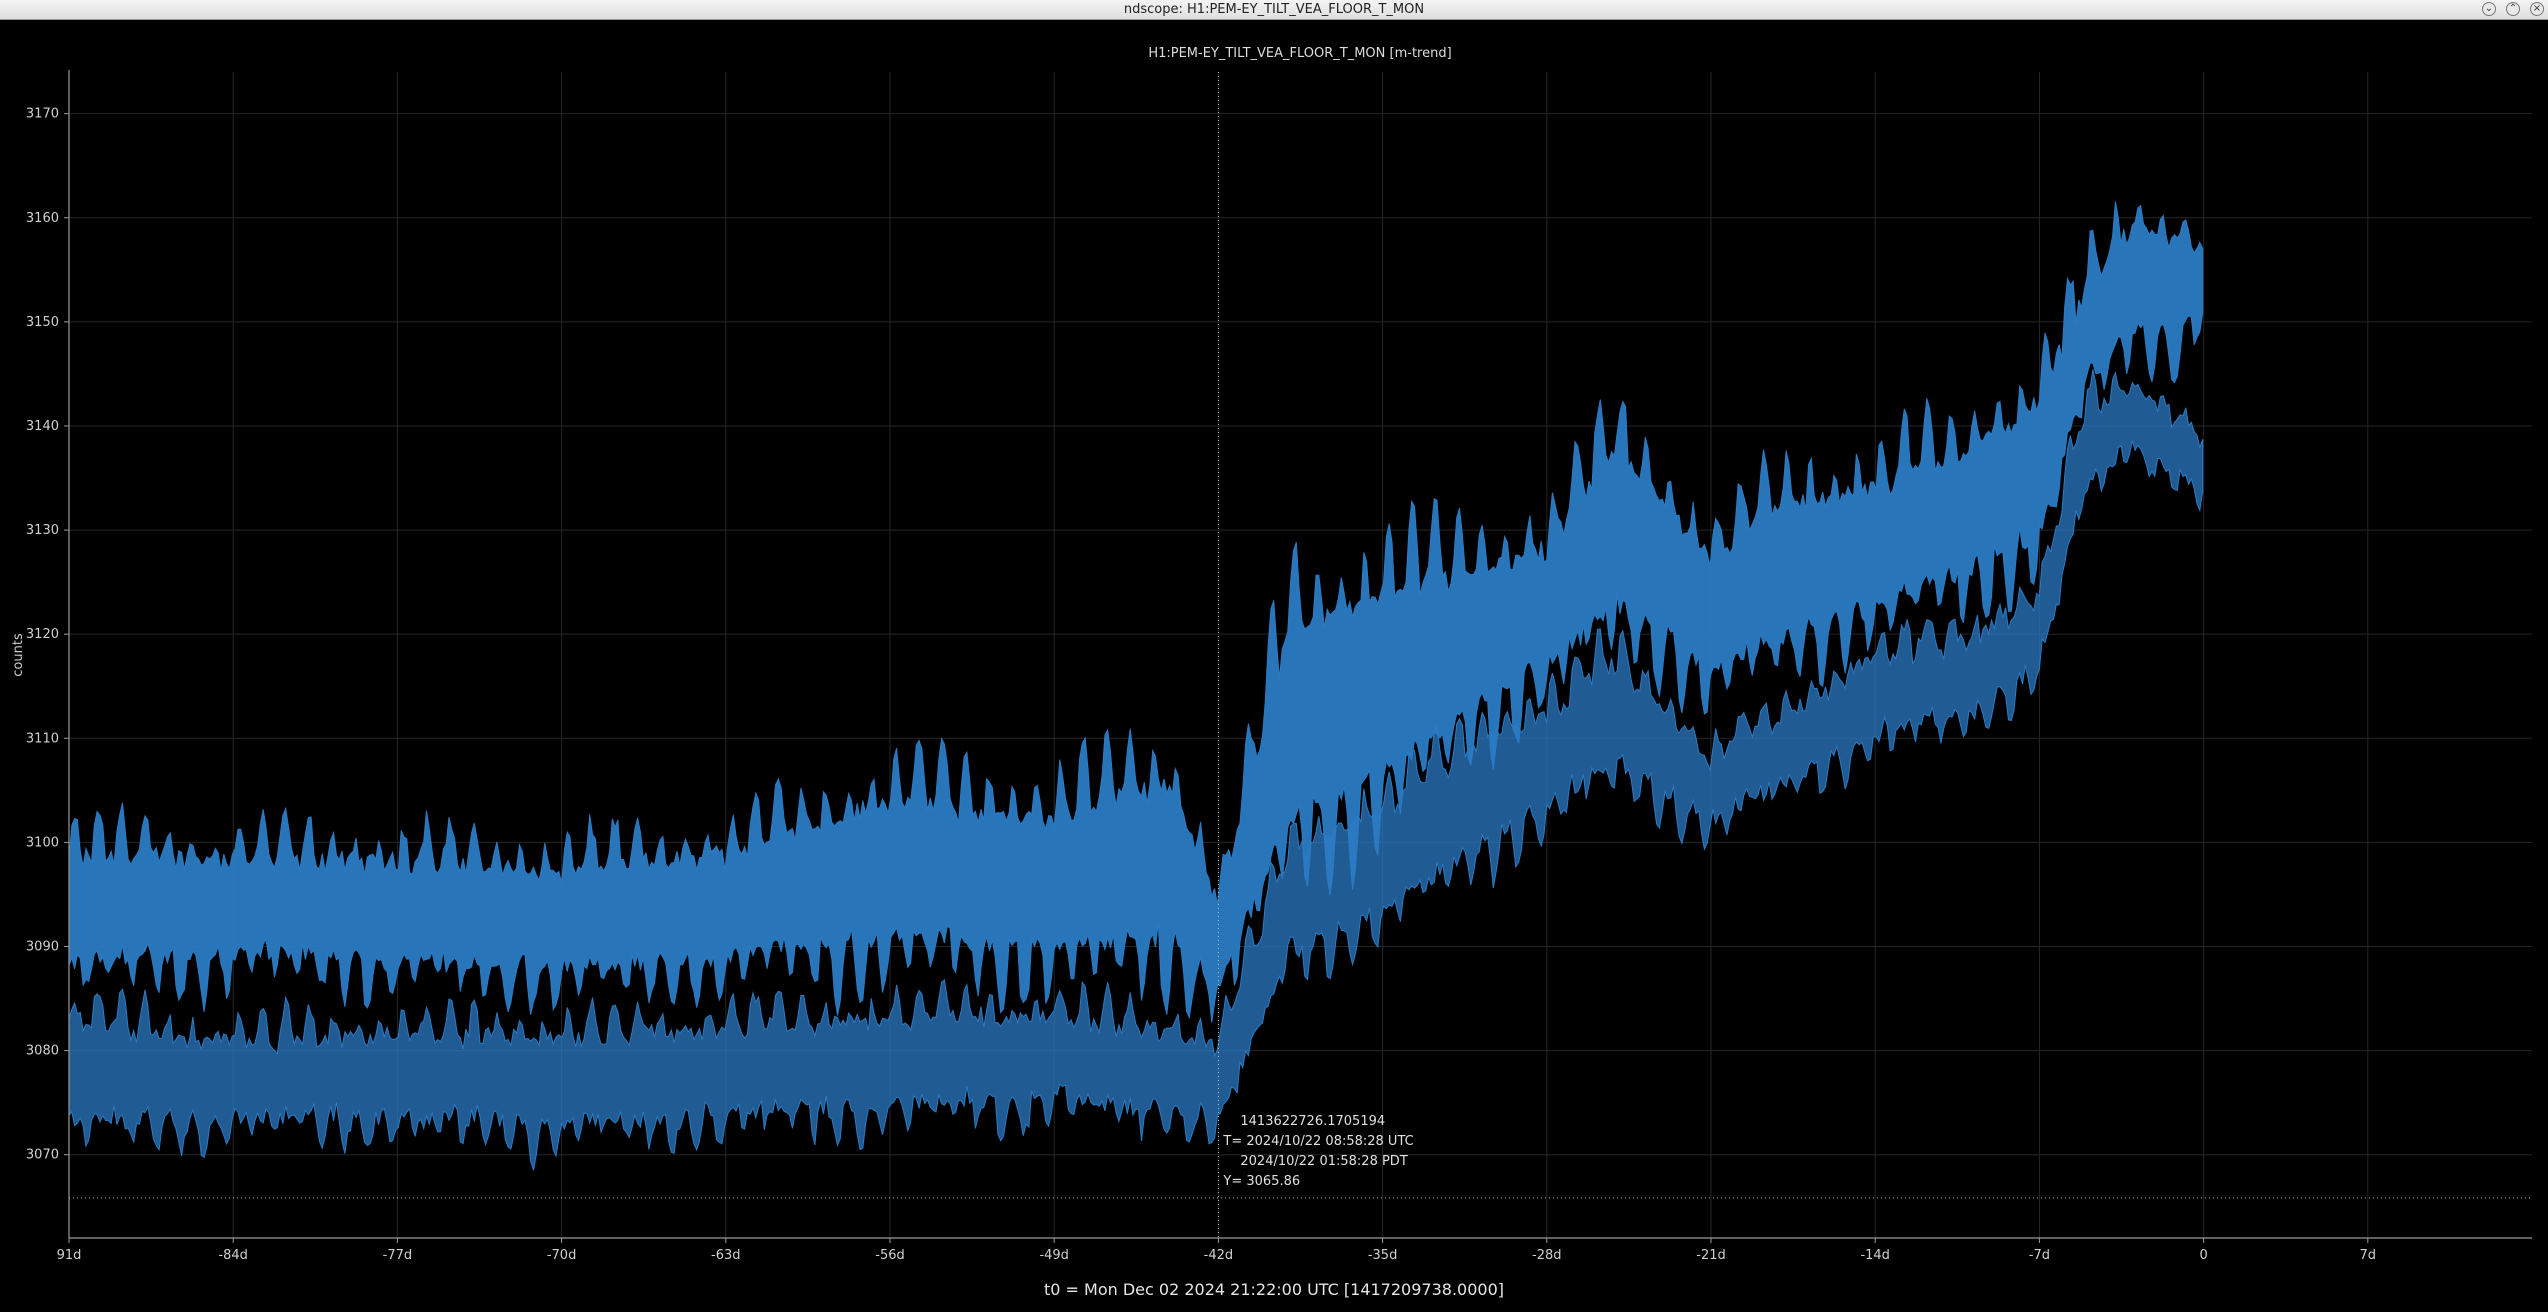 Image resolution: width=2548 pixels, height=1312 pixels. I want to click on x-tick-label: -28d, so click(1547, 1255).